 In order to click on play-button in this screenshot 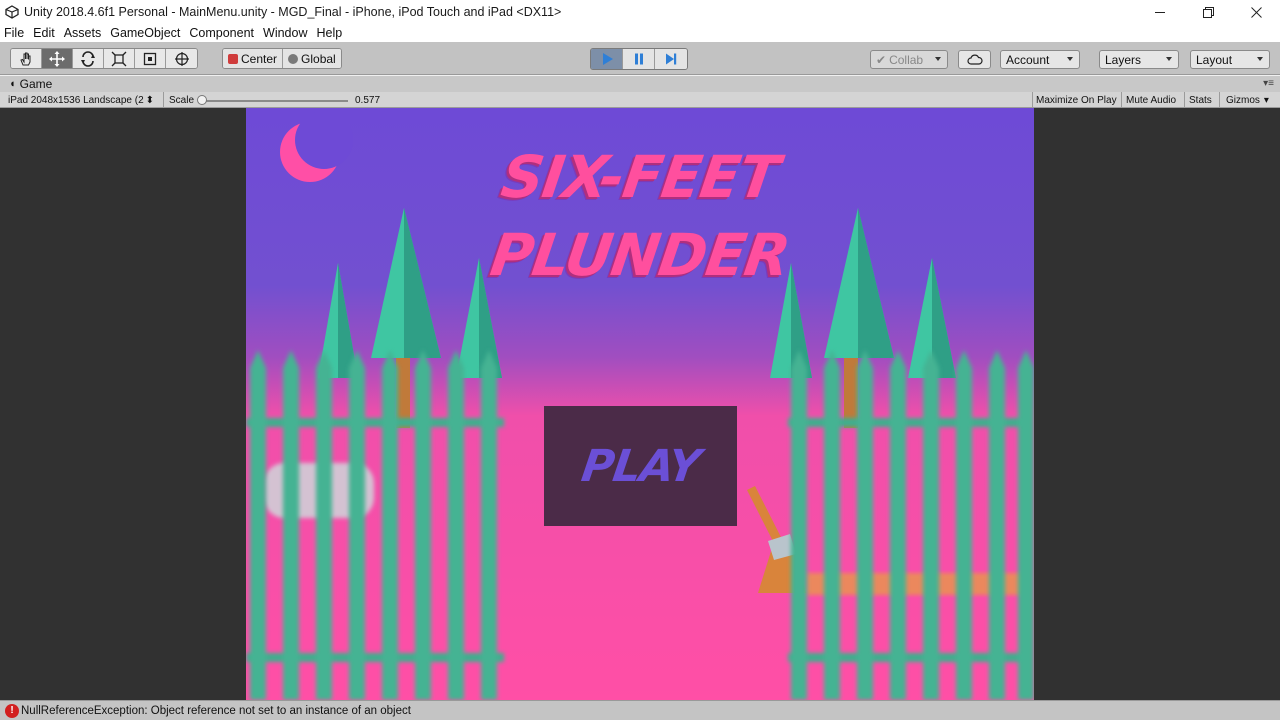, I will do `click(607, 59)`.